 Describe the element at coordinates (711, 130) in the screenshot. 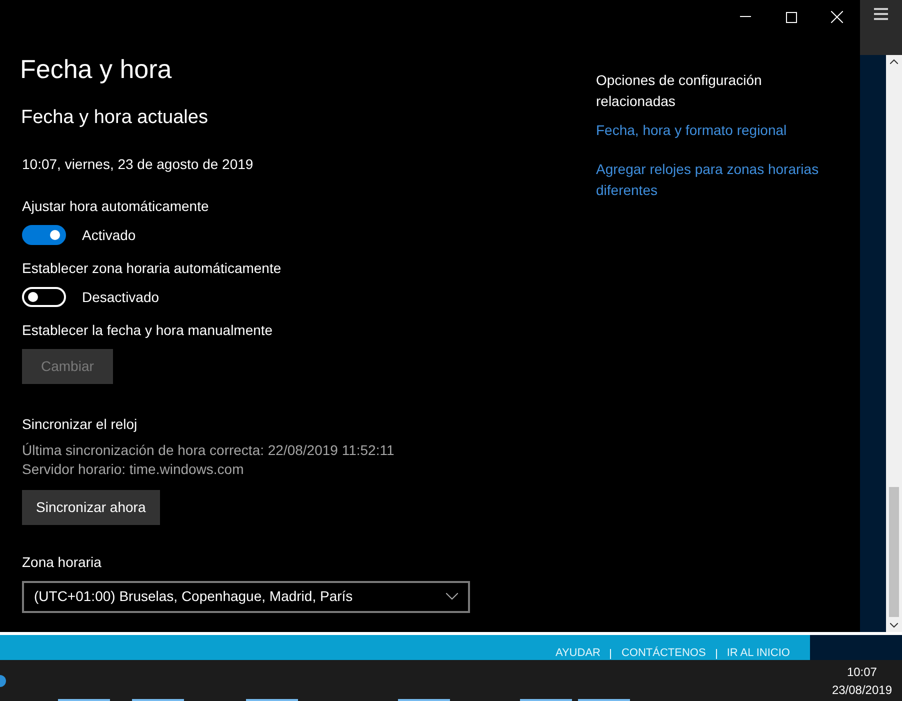

I see `related-link: Fecha, hora y formato regional` at that location.